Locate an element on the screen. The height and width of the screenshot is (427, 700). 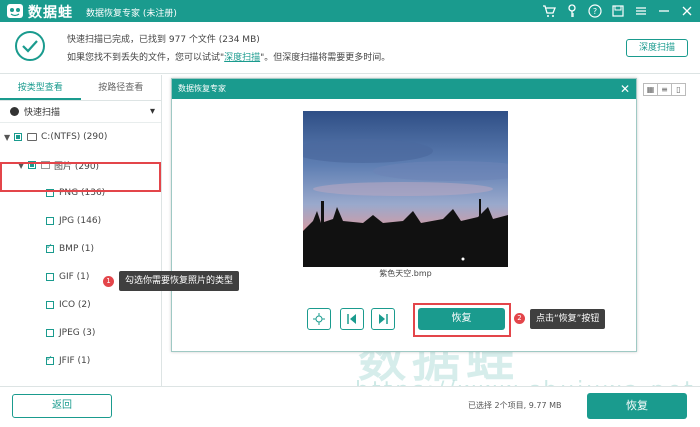
next-file-button is located at coordinates (383, 319).